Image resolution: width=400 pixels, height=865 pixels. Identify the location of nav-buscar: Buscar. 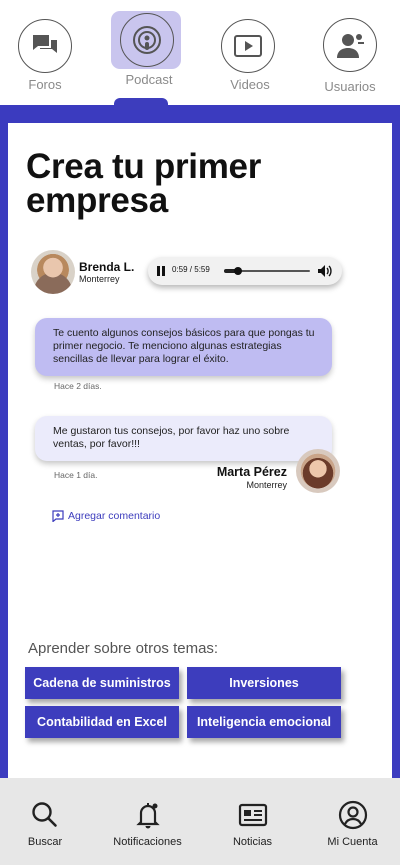
(45, 821).